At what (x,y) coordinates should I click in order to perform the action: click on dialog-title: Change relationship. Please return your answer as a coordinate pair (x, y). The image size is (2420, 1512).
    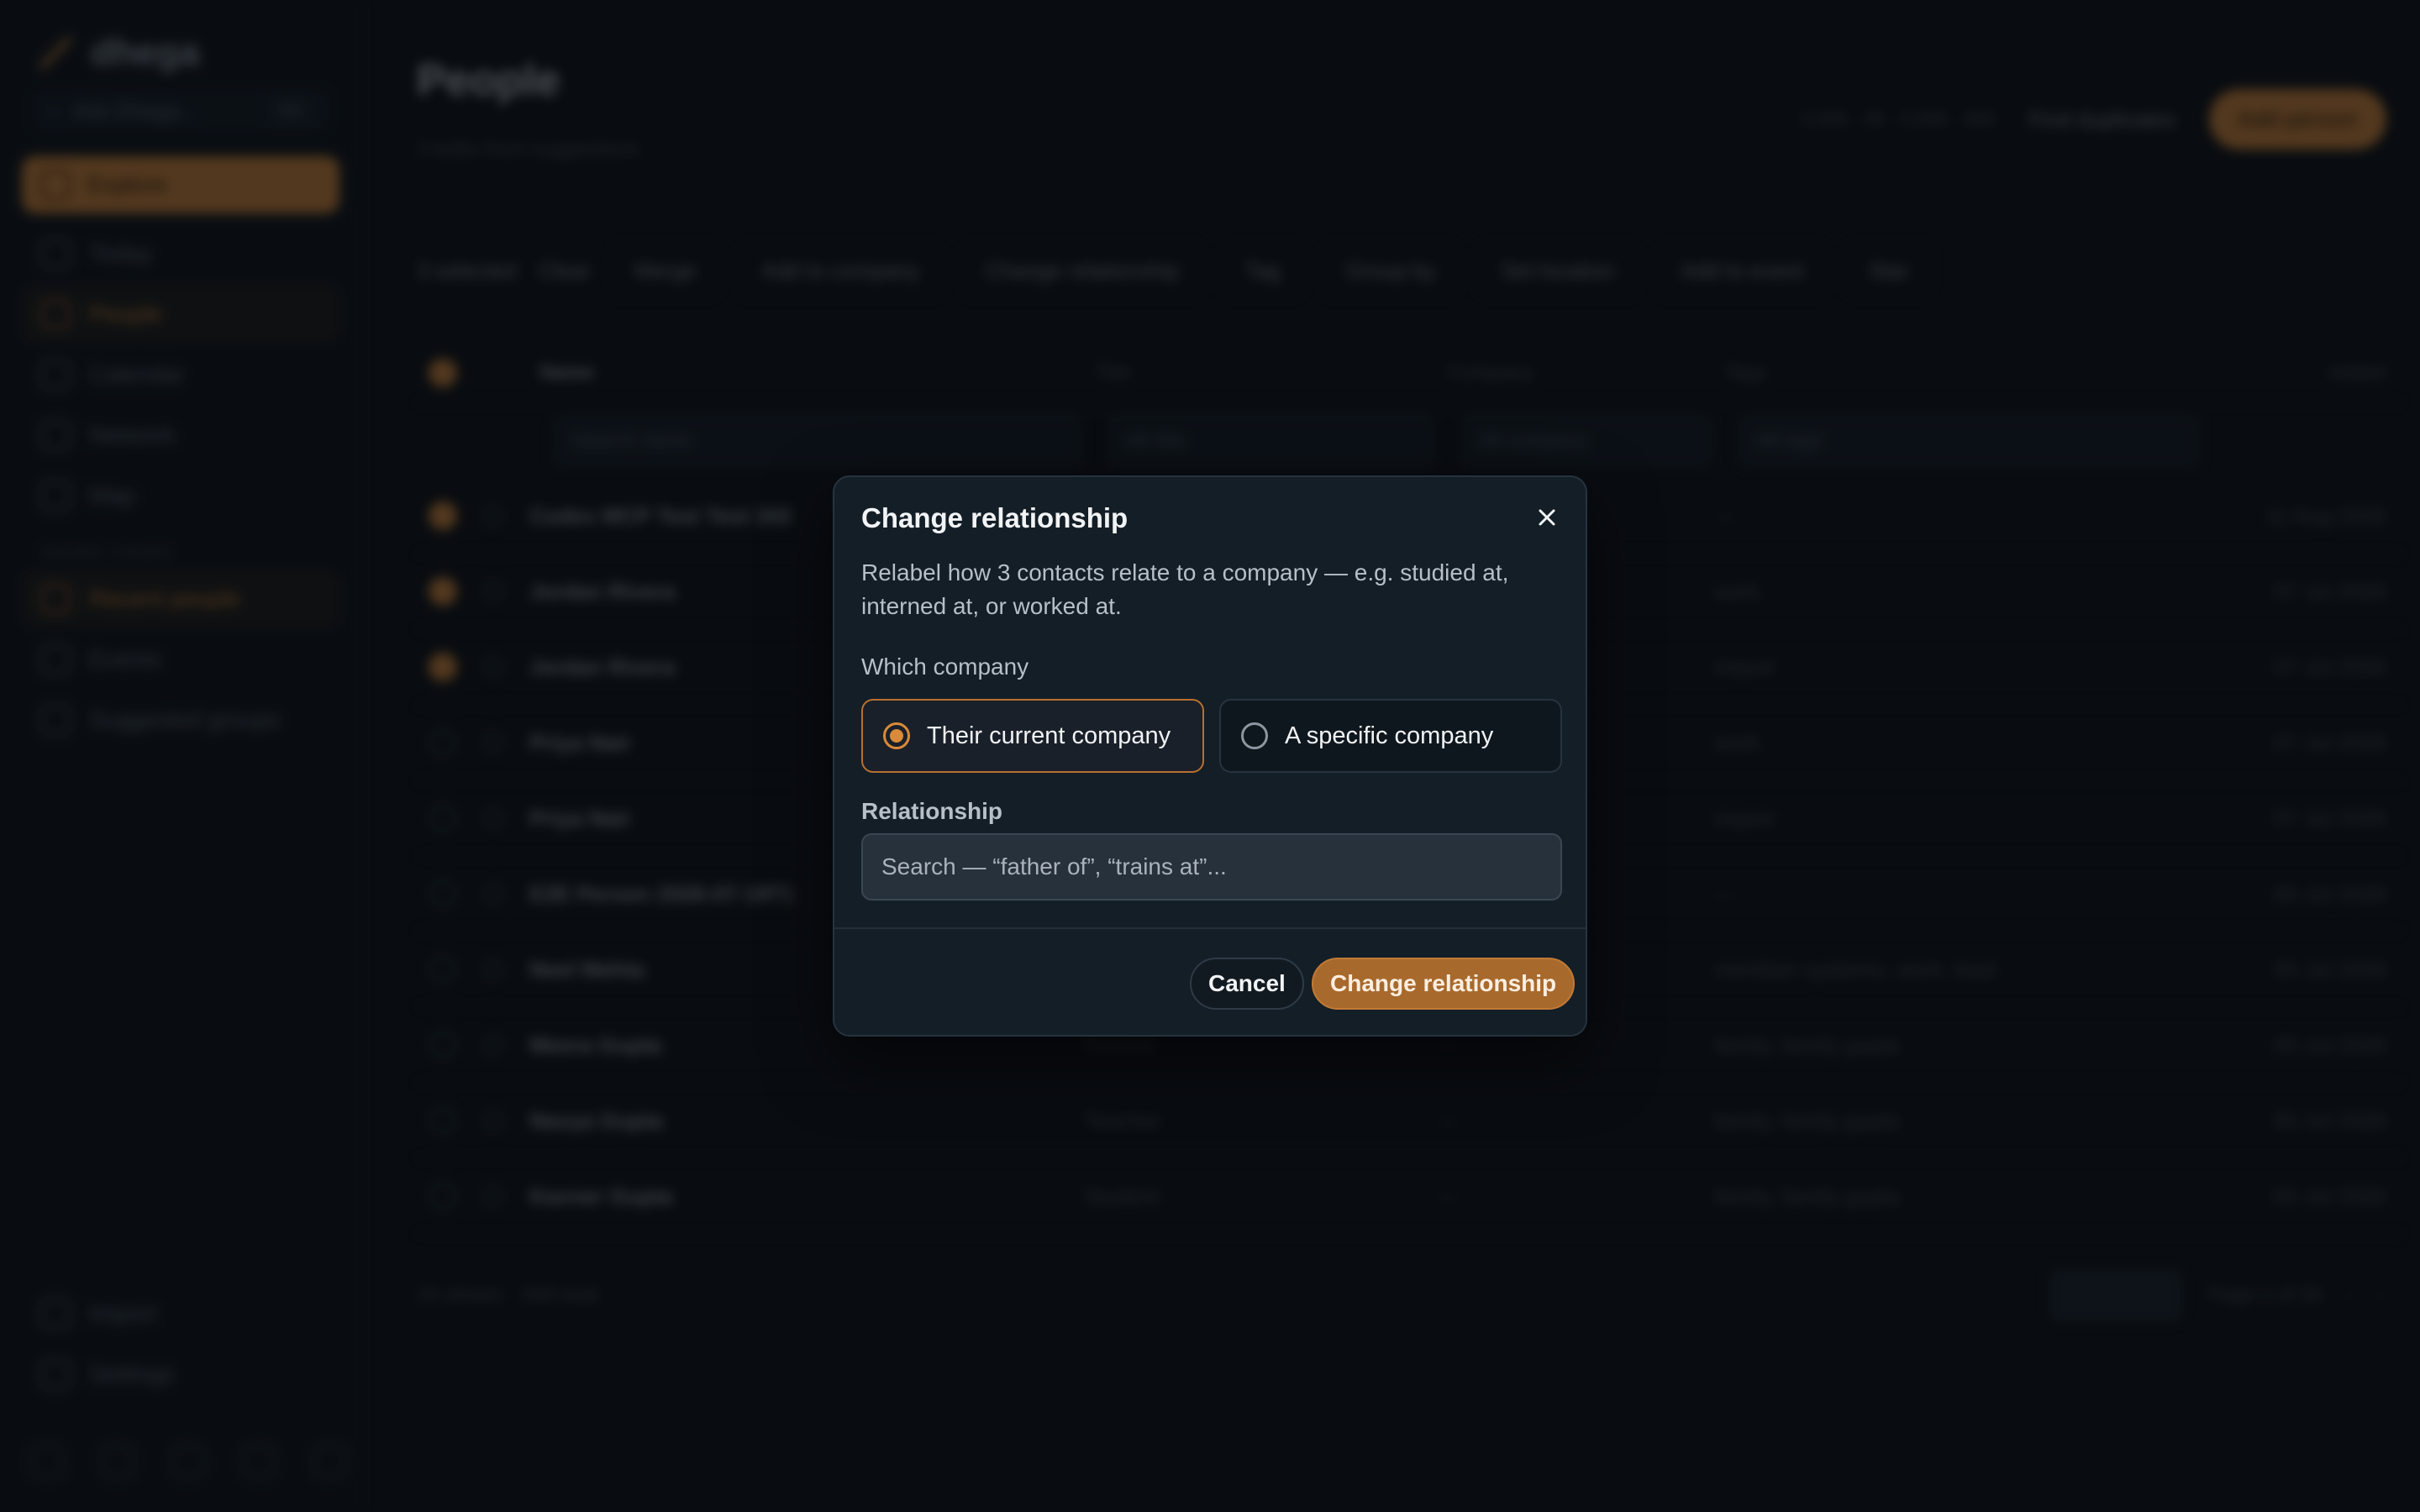
    Looking at the image, I should click on (994, 517).